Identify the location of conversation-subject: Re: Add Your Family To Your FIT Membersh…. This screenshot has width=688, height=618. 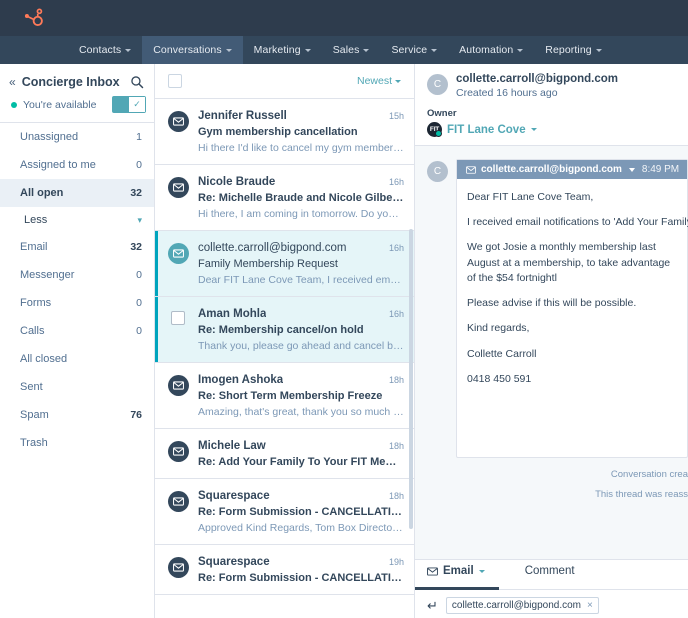
(301, 462).